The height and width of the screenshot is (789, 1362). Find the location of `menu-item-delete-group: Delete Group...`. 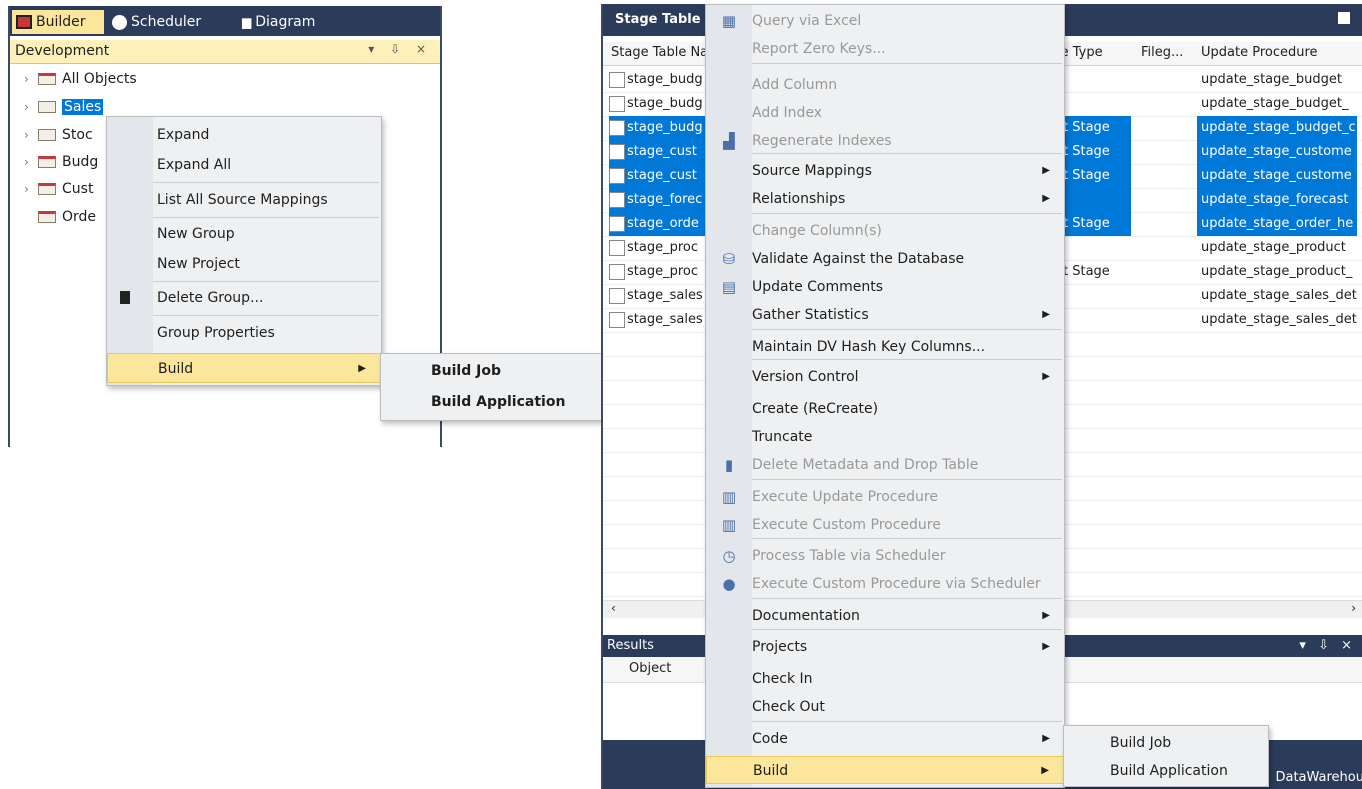

menu-item-delete-group: Delete Group... is located at coordinates (244, 298).